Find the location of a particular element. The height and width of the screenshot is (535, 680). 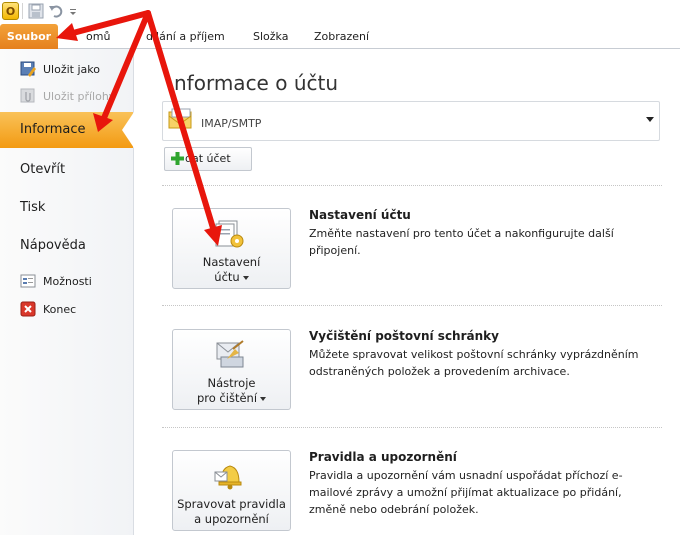

nav-save-as: Uložit jako is located at coordinates (60, 69).